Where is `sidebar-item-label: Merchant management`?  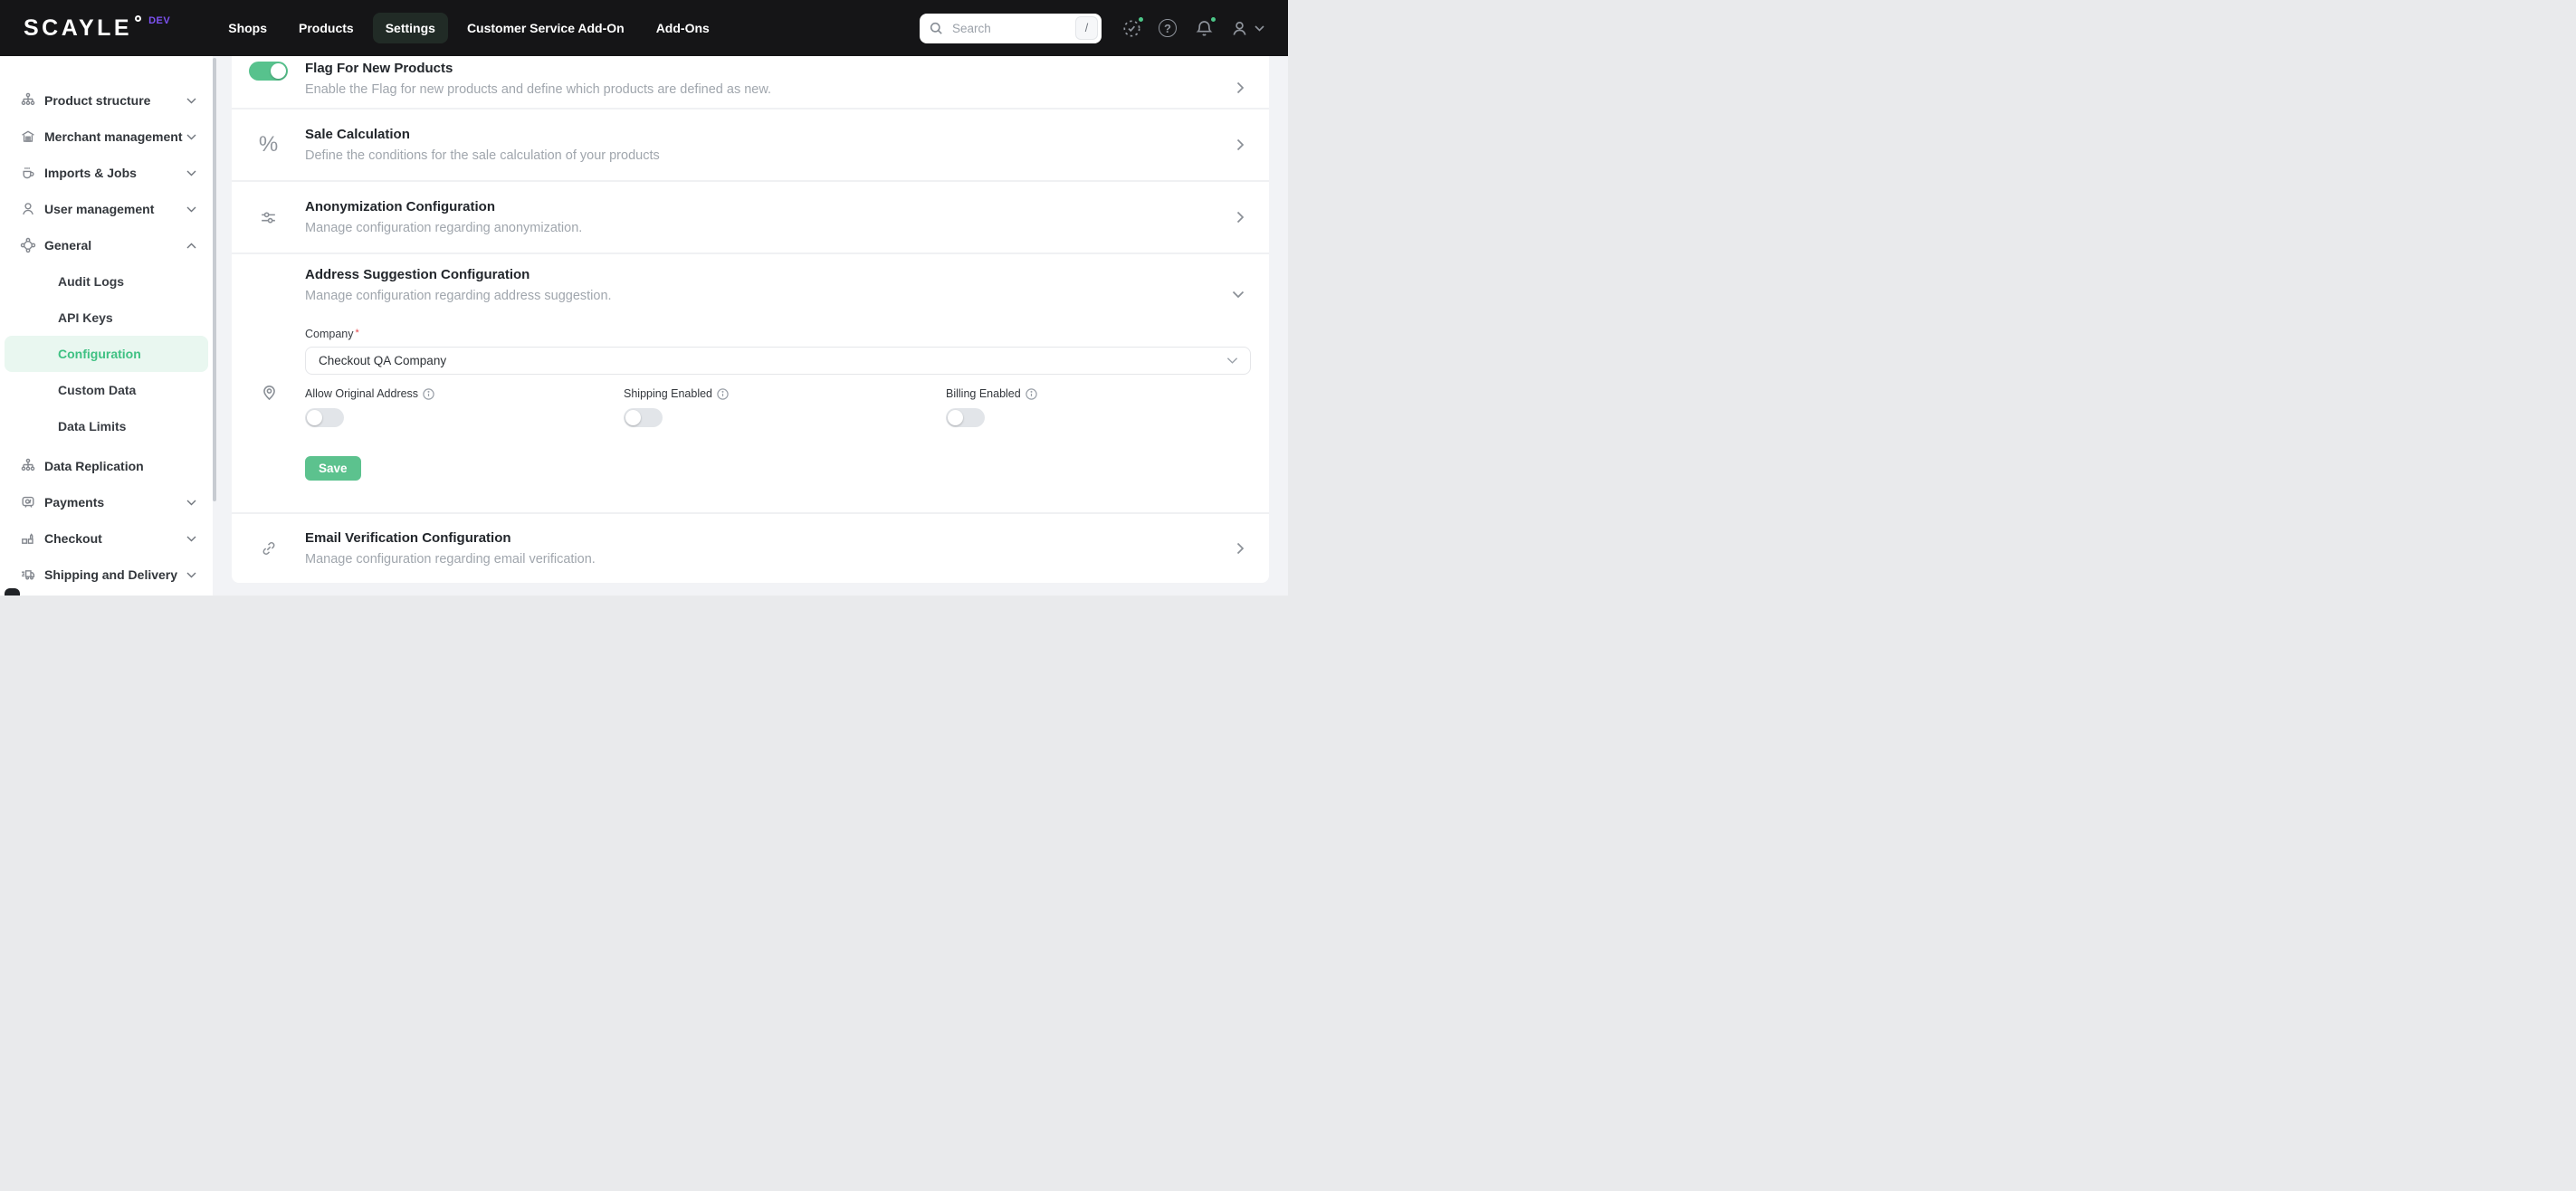
sidebar-item-label: Merchant management is located at coordinates (114, 137).